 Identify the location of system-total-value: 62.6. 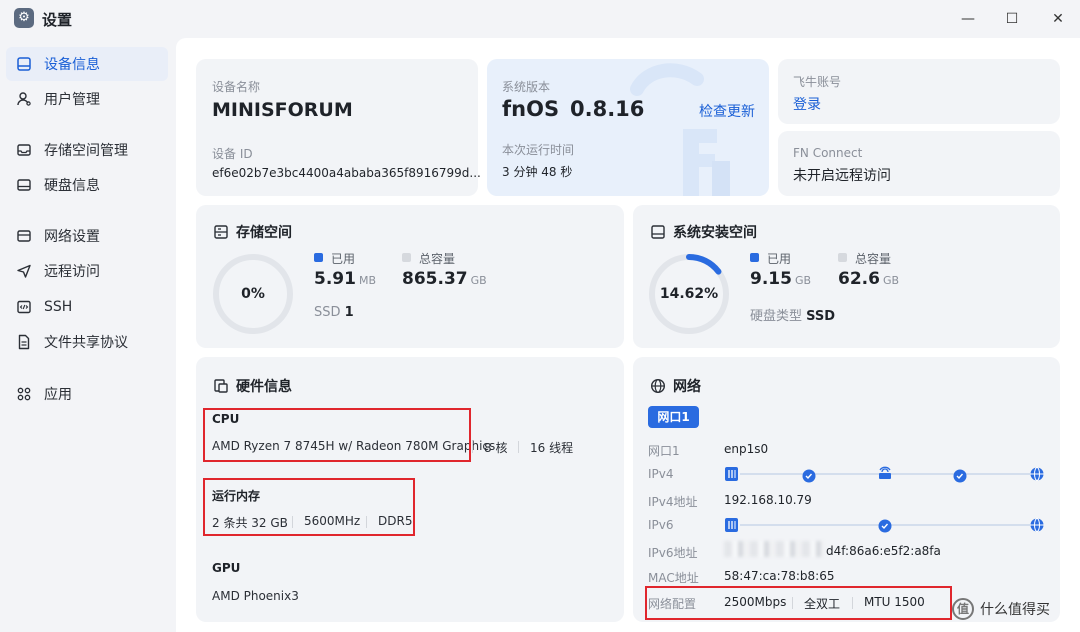
(859, 279).